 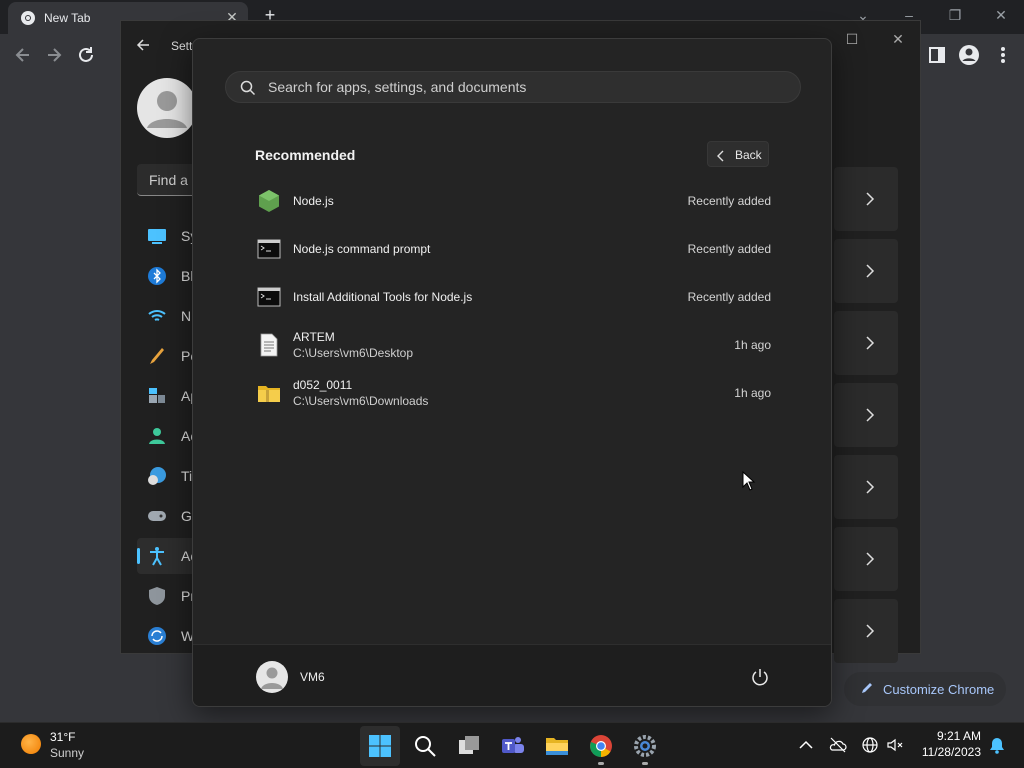 What do you see at coordinates (157, 276) in the screenshot?
I see `bluetooth-icon` at bounding box center [157, 276].